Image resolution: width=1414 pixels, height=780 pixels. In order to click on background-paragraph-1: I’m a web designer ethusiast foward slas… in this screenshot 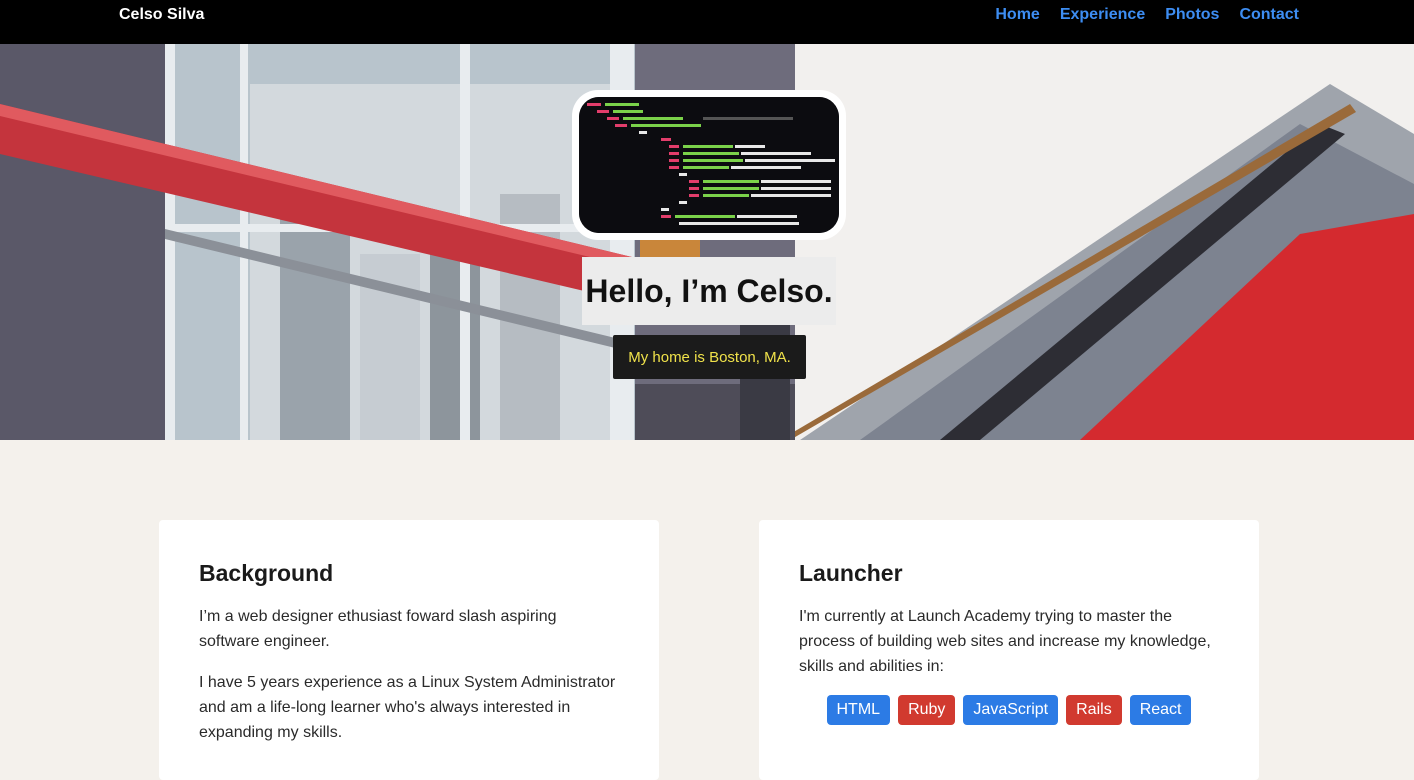, I will do `click(378, 629)`.